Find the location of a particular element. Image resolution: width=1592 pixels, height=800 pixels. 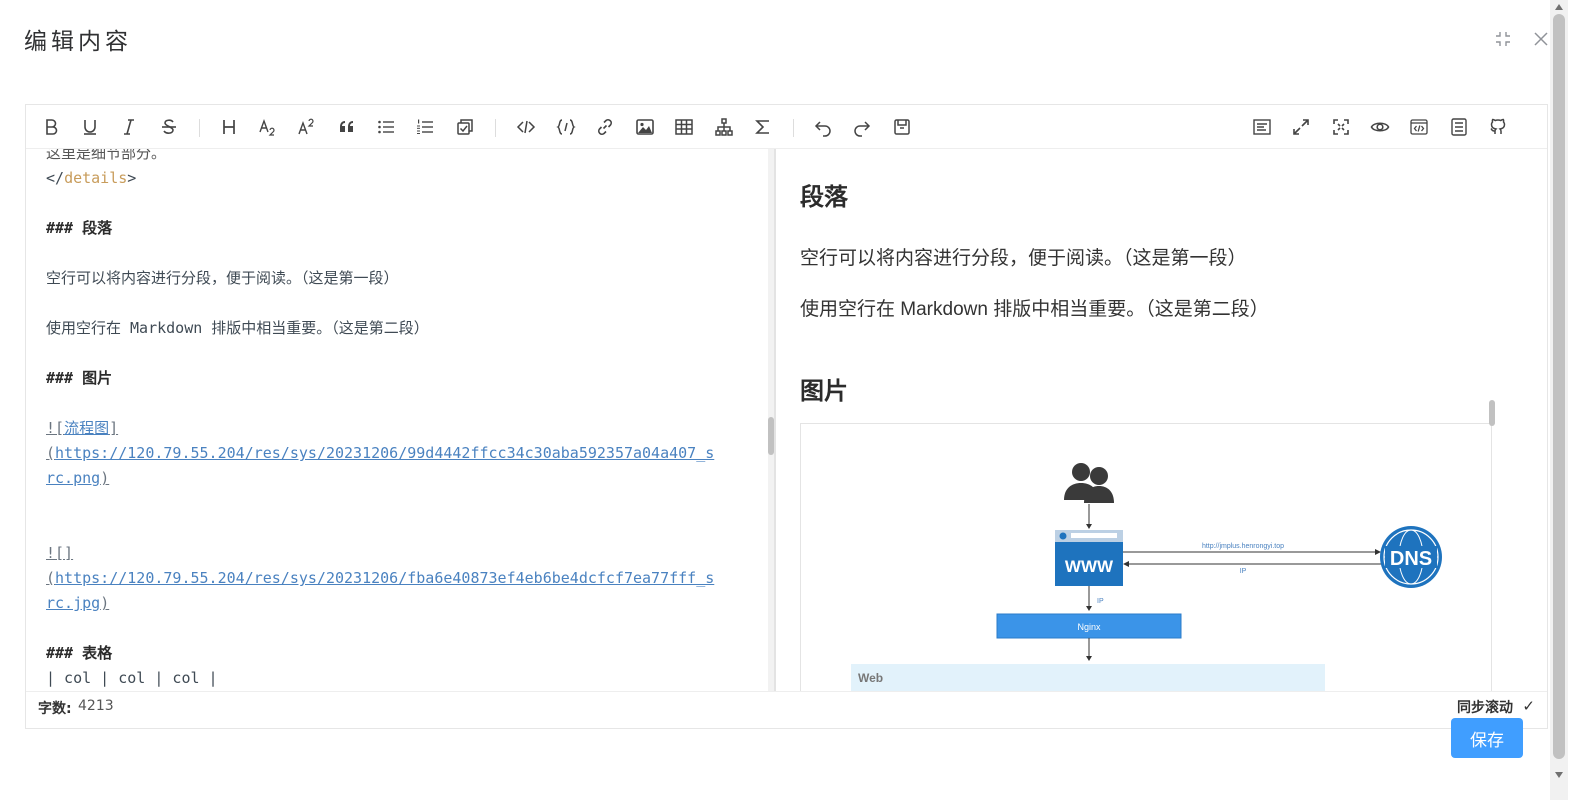

html-preview-icon is located at coordinates (1419, 127).